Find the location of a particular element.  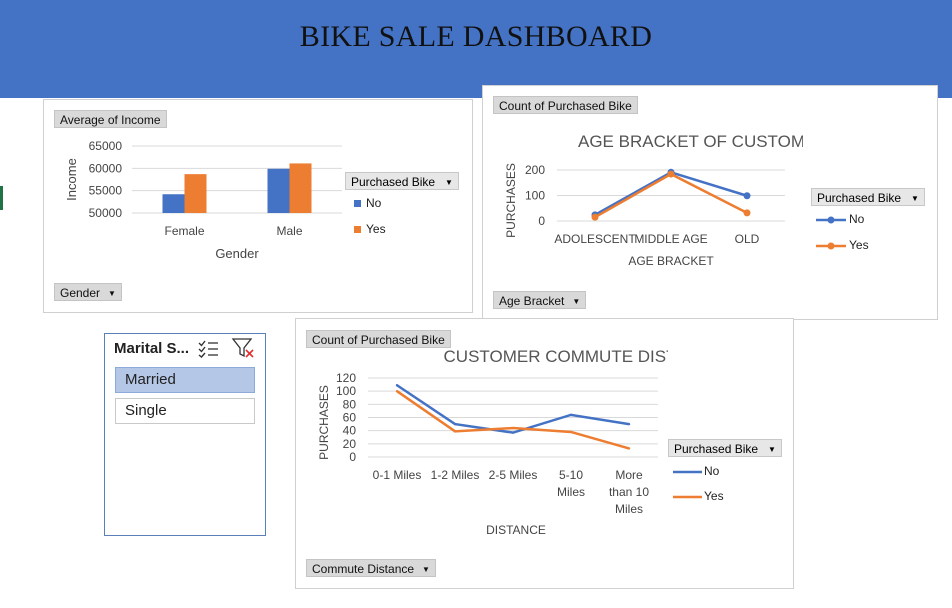

y-tick-label: 120 is located at coordinates (346, 378).